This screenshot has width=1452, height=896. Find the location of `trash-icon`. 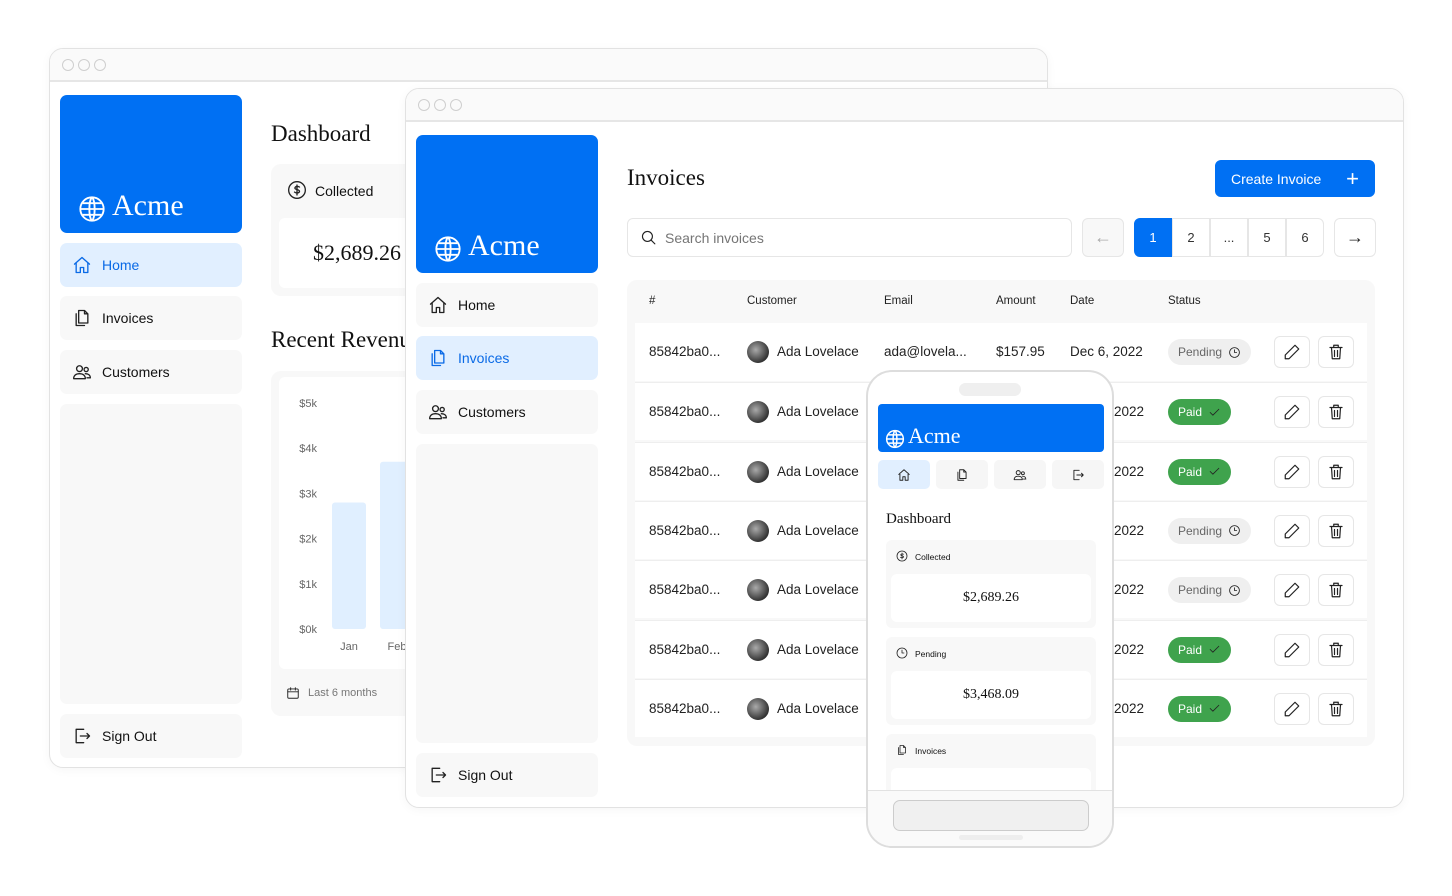

trash-icon is located at coordinates (1336, 590).